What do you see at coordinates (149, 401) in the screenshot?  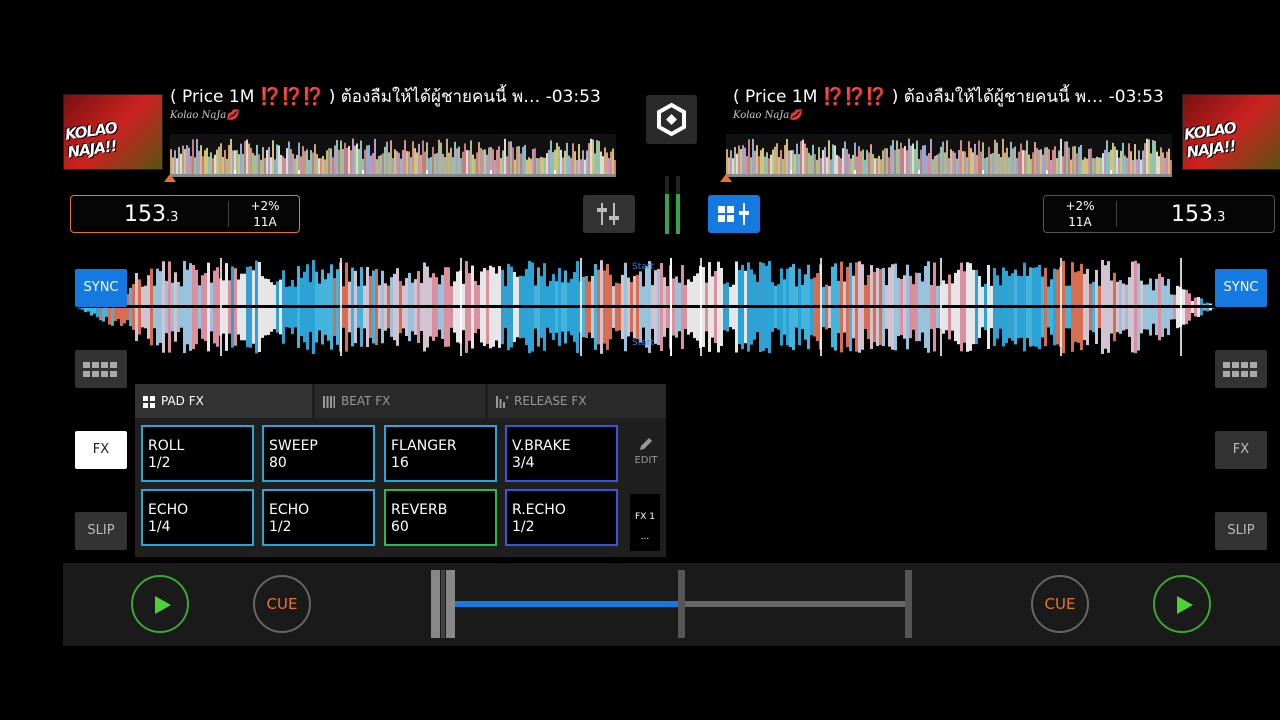 I see `pad-fx-icon` at bounding box center [149, 401].